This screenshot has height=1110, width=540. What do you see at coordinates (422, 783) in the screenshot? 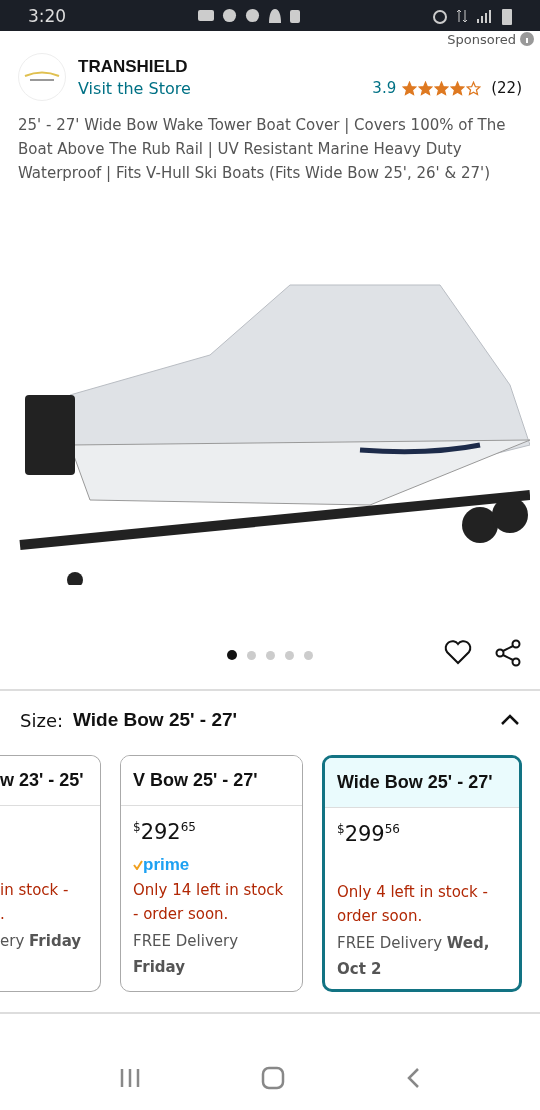
I see `option-title: Wide Bow 25' - 27'` at bounding box center [422, 783].